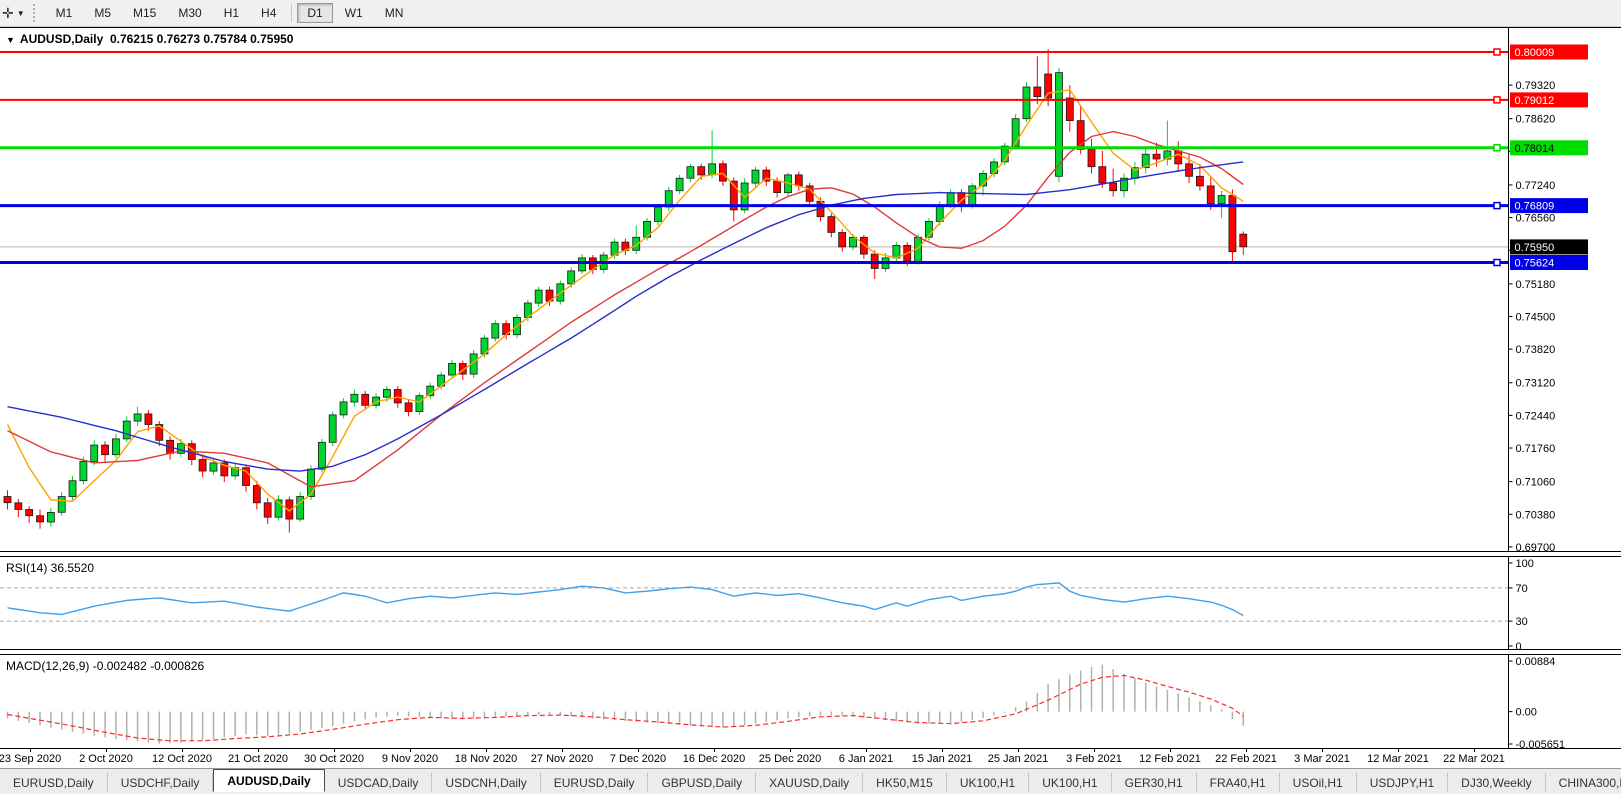  Describe the element at coordinates (64, 13) in the screenshot. I see `timeframe-button-M1: M1` at that location.